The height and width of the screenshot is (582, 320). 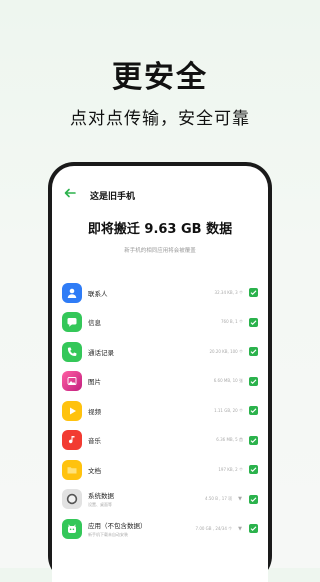 I want to click on contacts-icon, so click(x=72, y=292).